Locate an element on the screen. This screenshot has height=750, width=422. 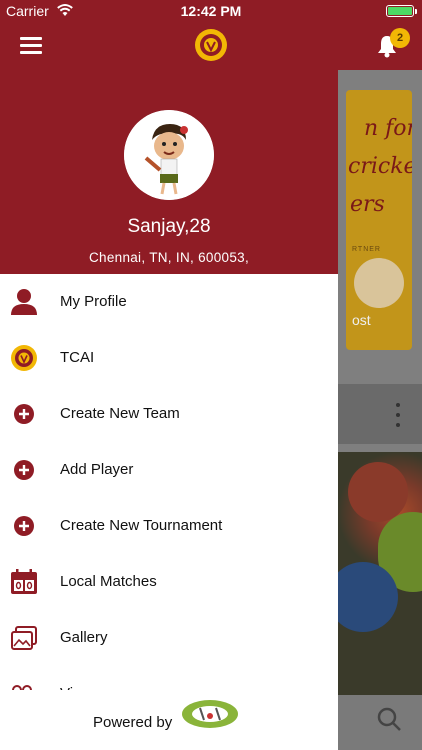
scoreboard-calendar-icon is located at coordinates (24, 582).